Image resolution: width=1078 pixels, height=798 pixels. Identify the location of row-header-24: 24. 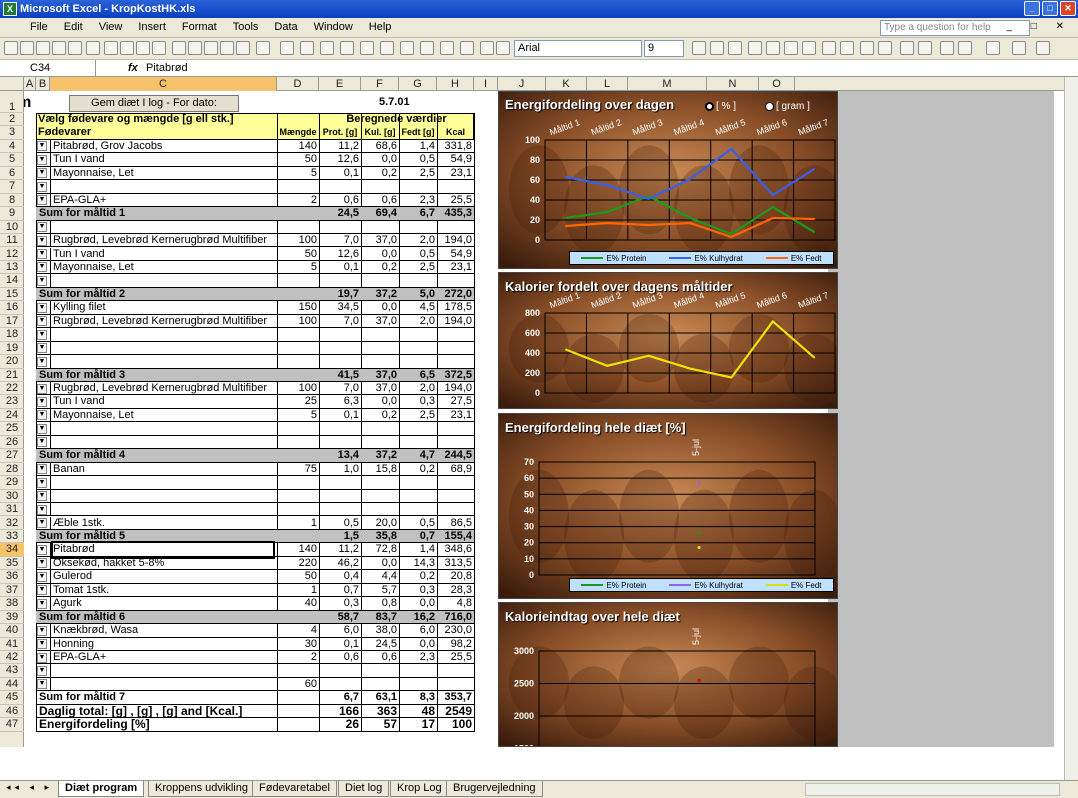
(12, 416).